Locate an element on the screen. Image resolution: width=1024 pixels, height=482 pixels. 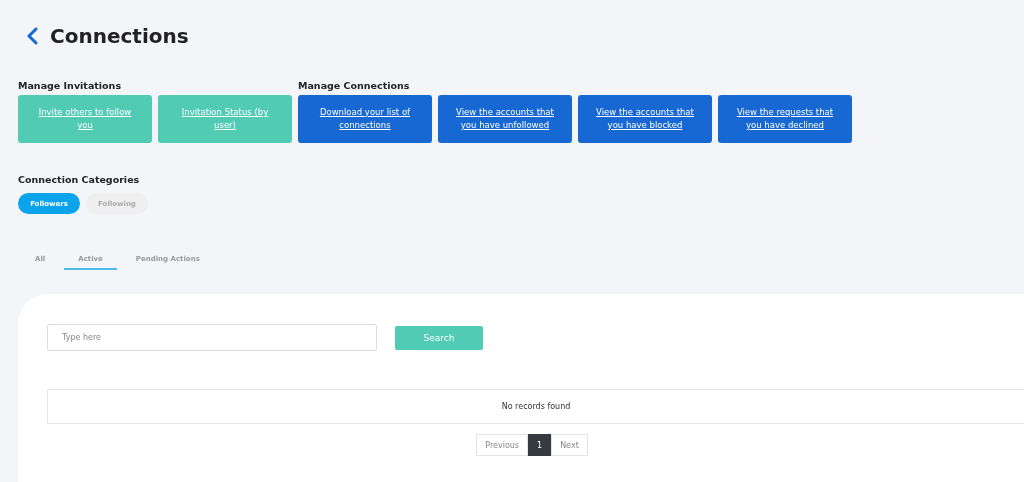
section-heading: Manage Invitations is located at coordinates (70, 86).